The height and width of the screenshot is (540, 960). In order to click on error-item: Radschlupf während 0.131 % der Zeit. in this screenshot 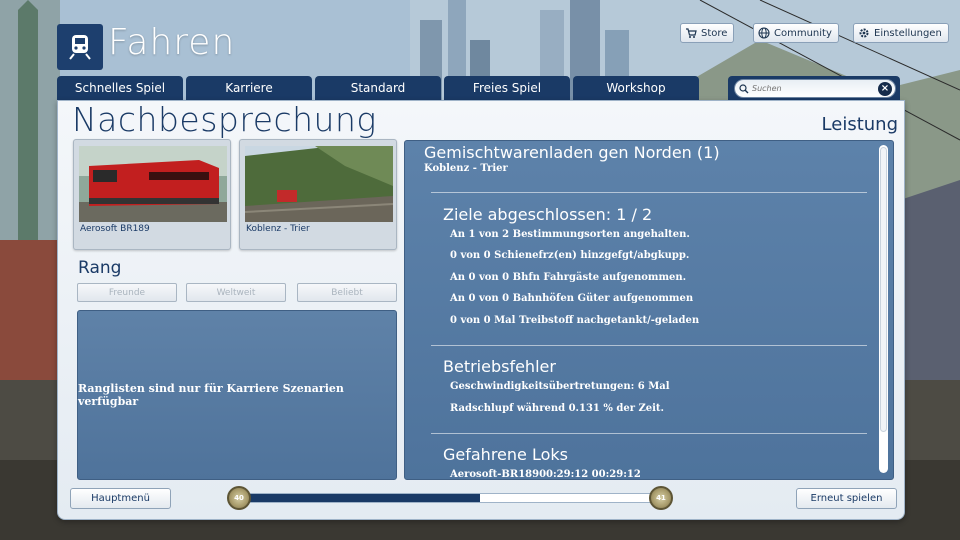, I will do `click(557, 408)`.